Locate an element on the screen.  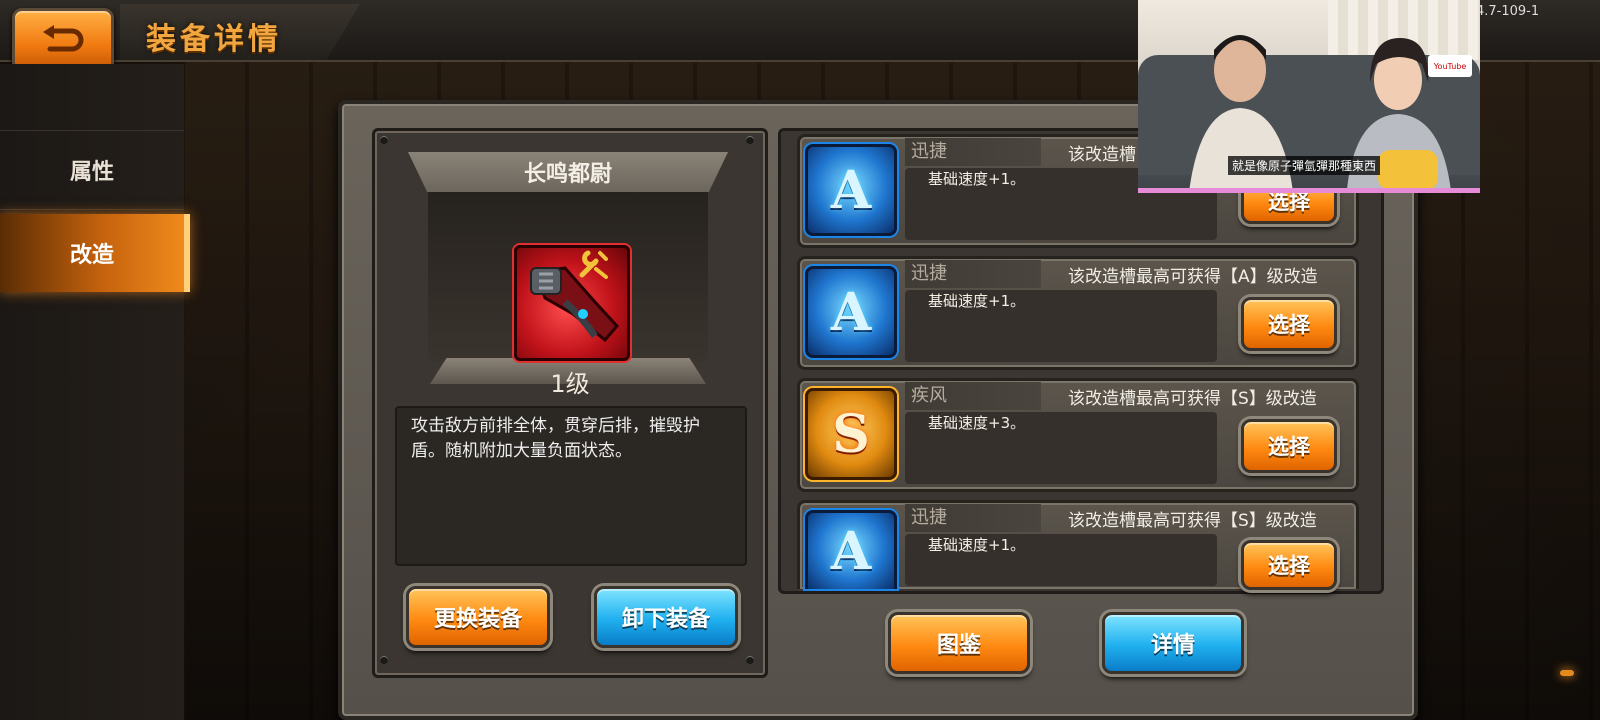
details-button: 详情 is located at coordinates (1173, 643).